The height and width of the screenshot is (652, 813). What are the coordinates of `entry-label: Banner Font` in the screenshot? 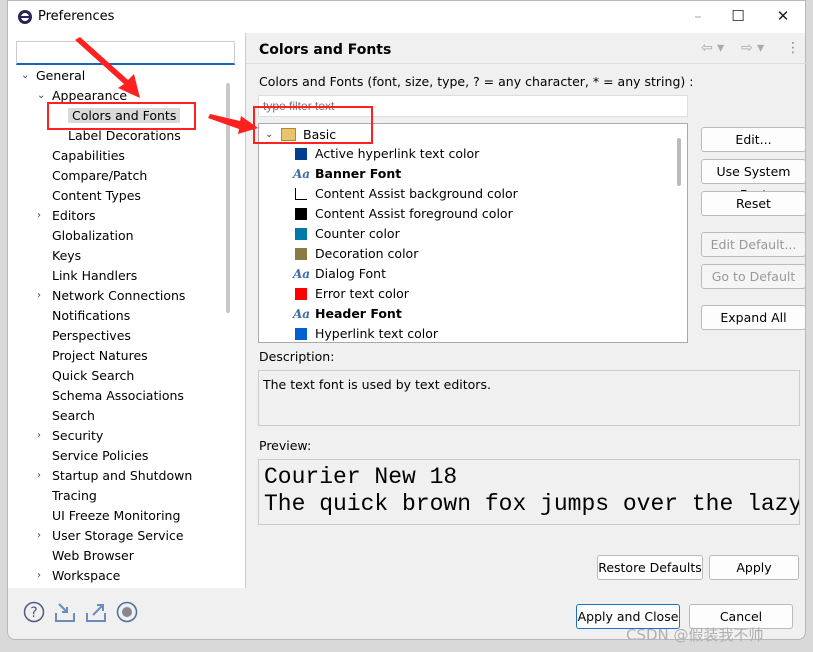 It's located at (358, 173).